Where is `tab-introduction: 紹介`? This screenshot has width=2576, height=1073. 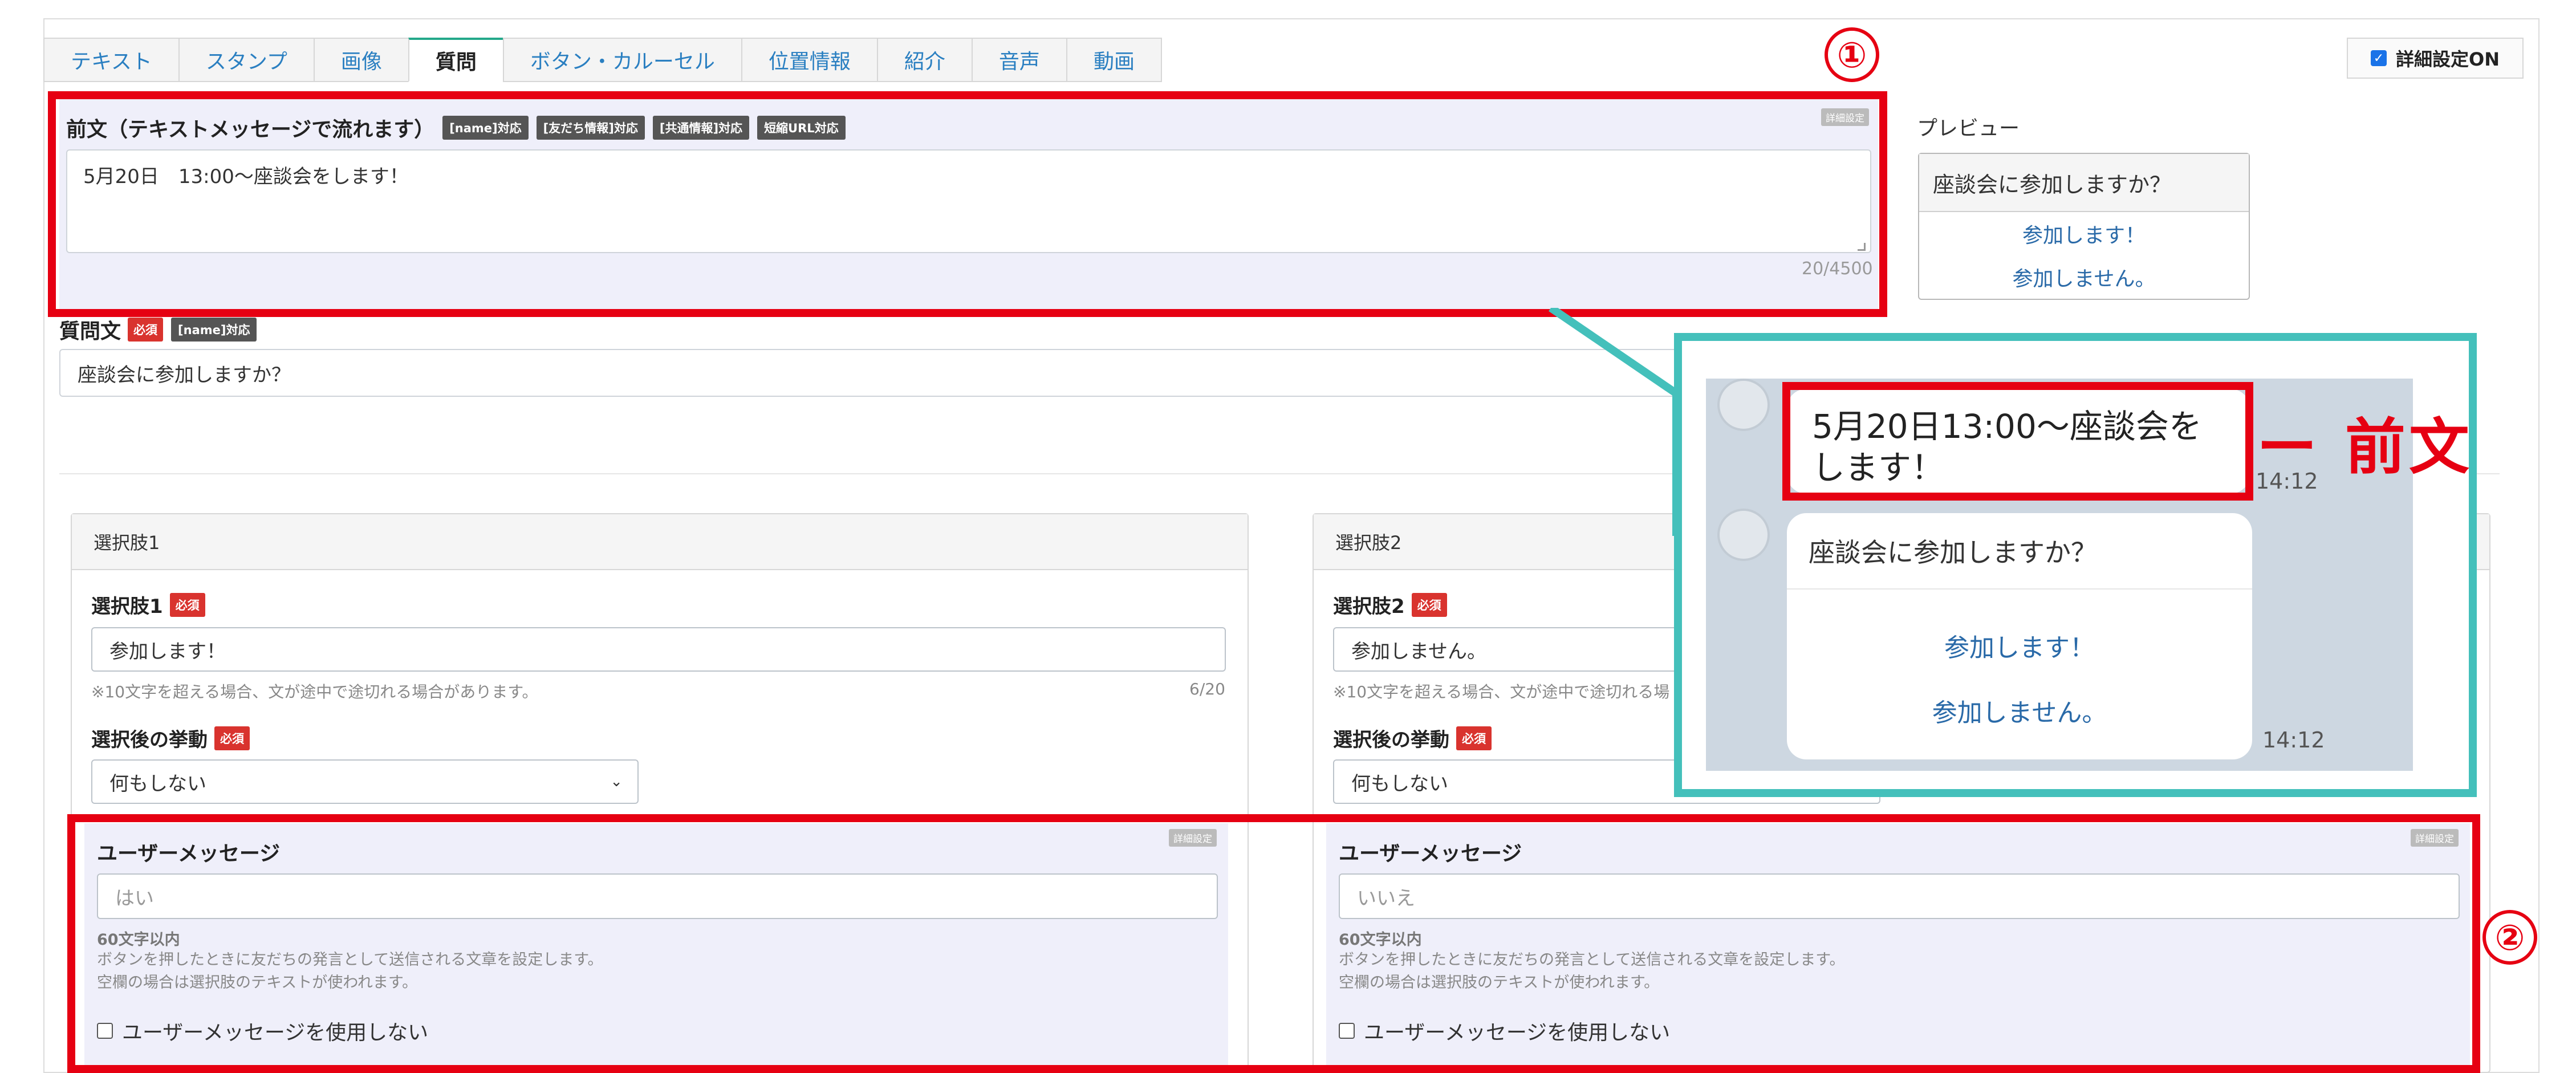 tab-introduction: 紹介 is located at coordinates (924, 60).